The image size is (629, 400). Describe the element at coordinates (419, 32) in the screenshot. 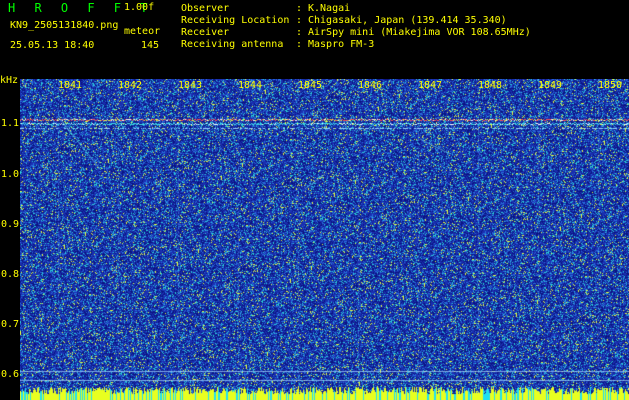

I see `receiver-value: AirSpy mini (Miakejima VOR 108.65MHz)` at that location.